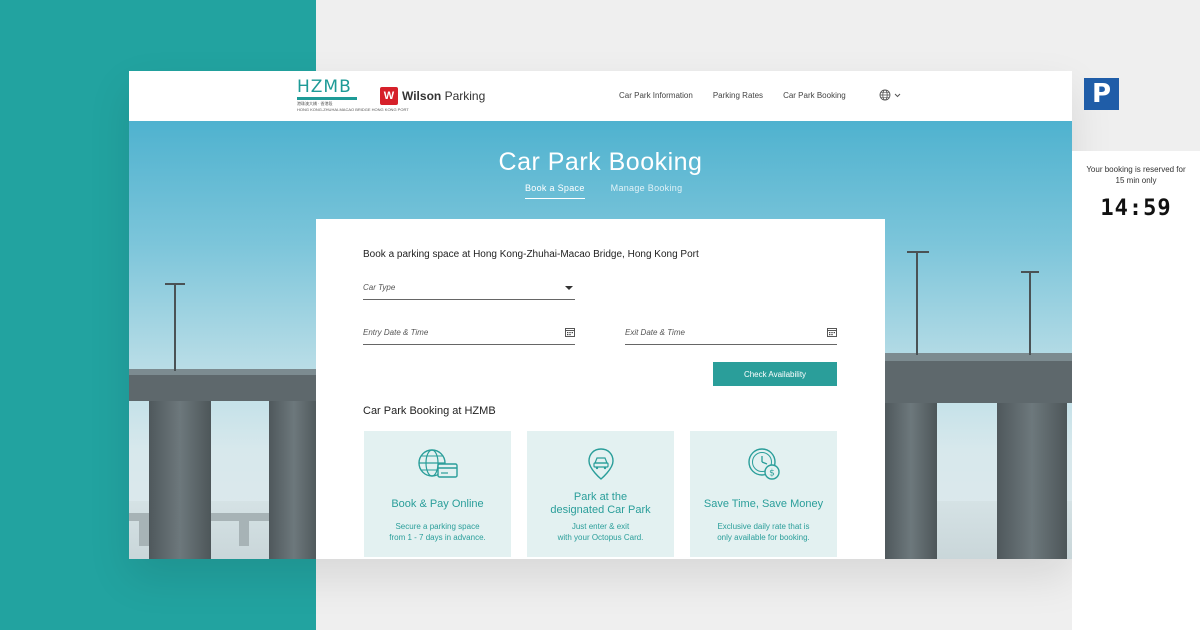  Describe the element at coordinates (656, 95) in the screenshot. I see `nav-car-park-information: Car Park Information` at that location.